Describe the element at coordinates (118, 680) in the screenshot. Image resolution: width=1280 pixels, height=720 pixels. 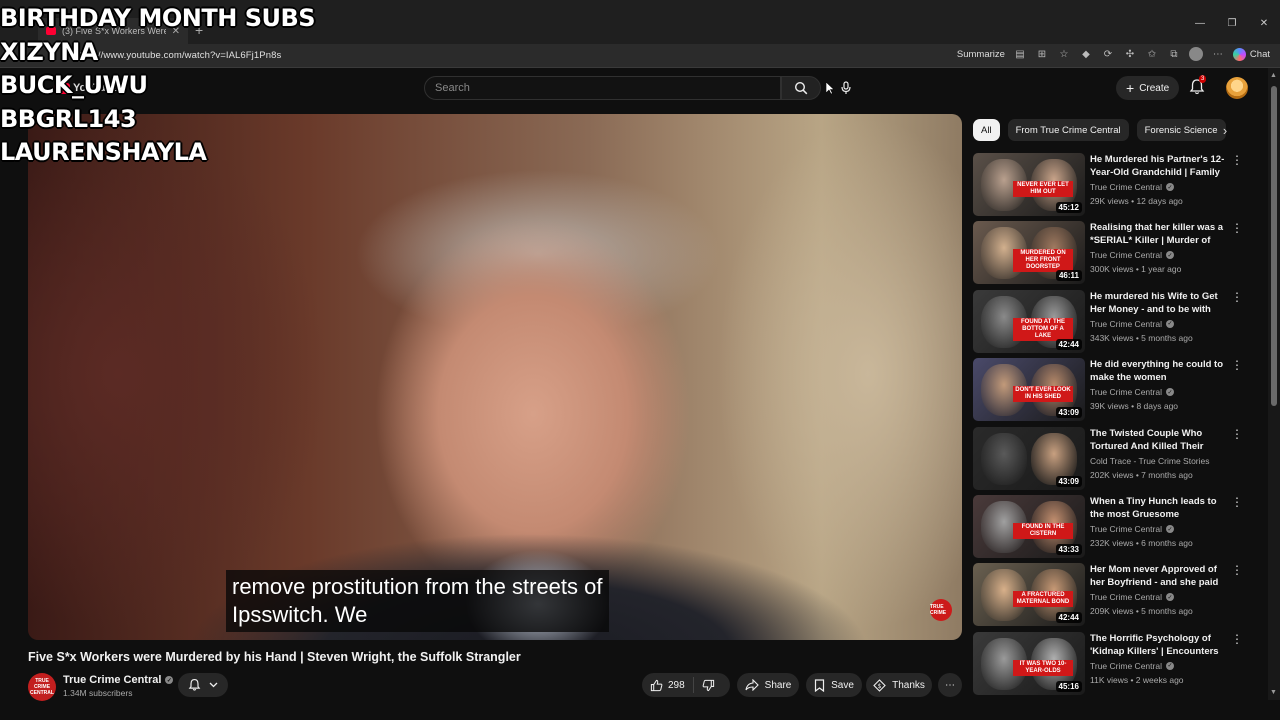
I see `channel-name-link: True Crime Central ✓` at that location.